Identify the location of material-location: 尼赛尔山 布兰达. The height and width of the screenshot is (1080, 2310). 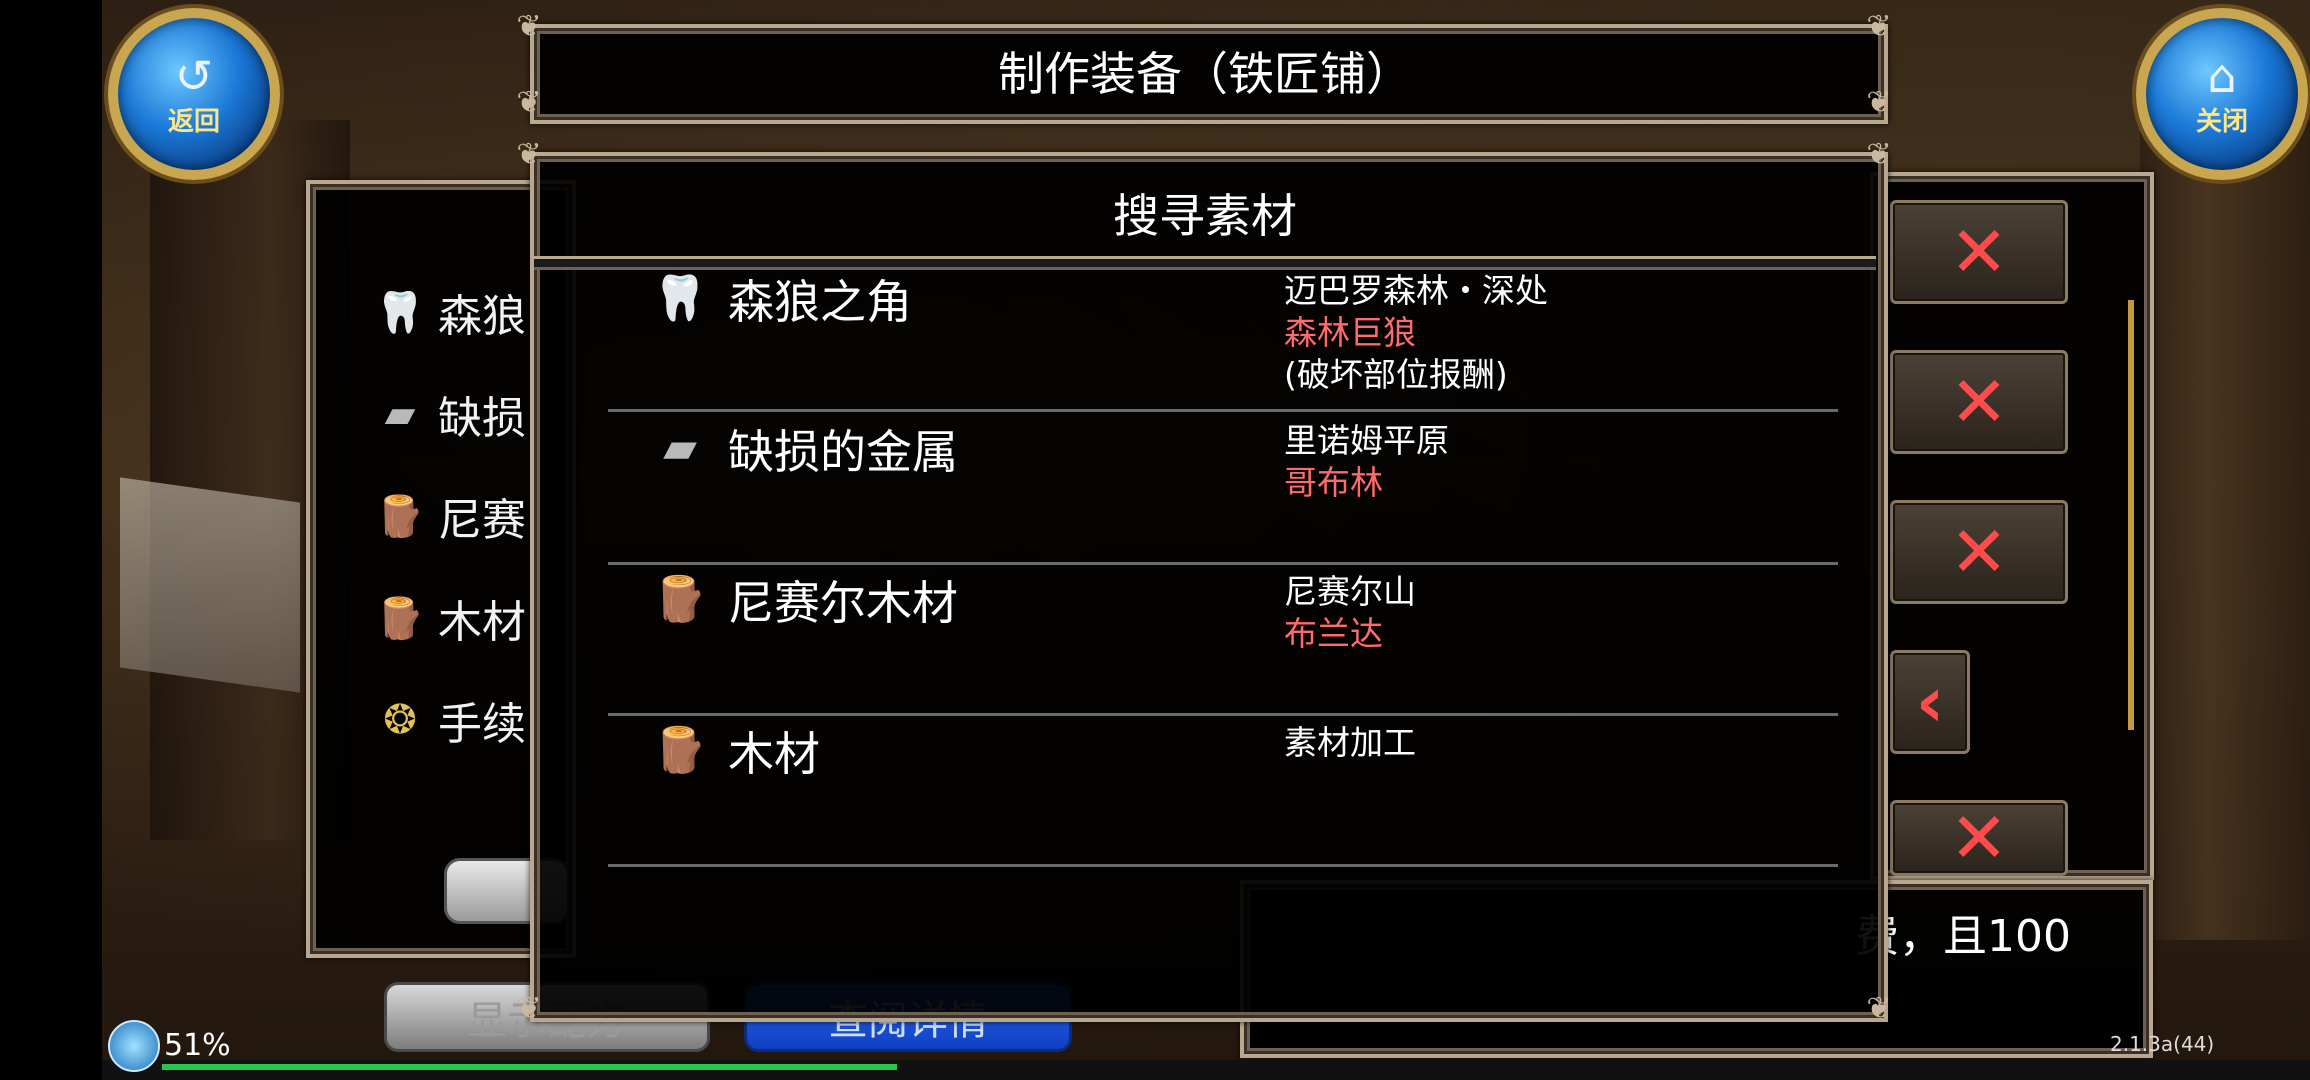
(1350, 613).